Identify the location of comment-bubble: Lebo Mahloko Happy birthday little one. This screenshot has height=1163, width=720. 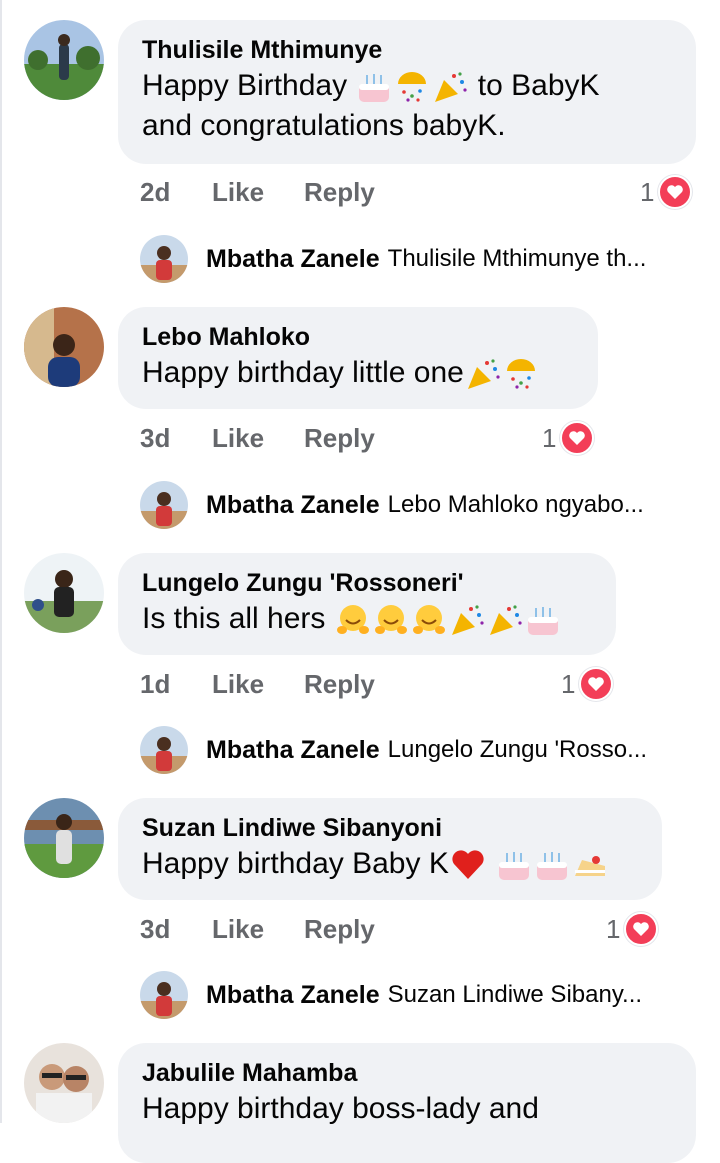
(358, 358).